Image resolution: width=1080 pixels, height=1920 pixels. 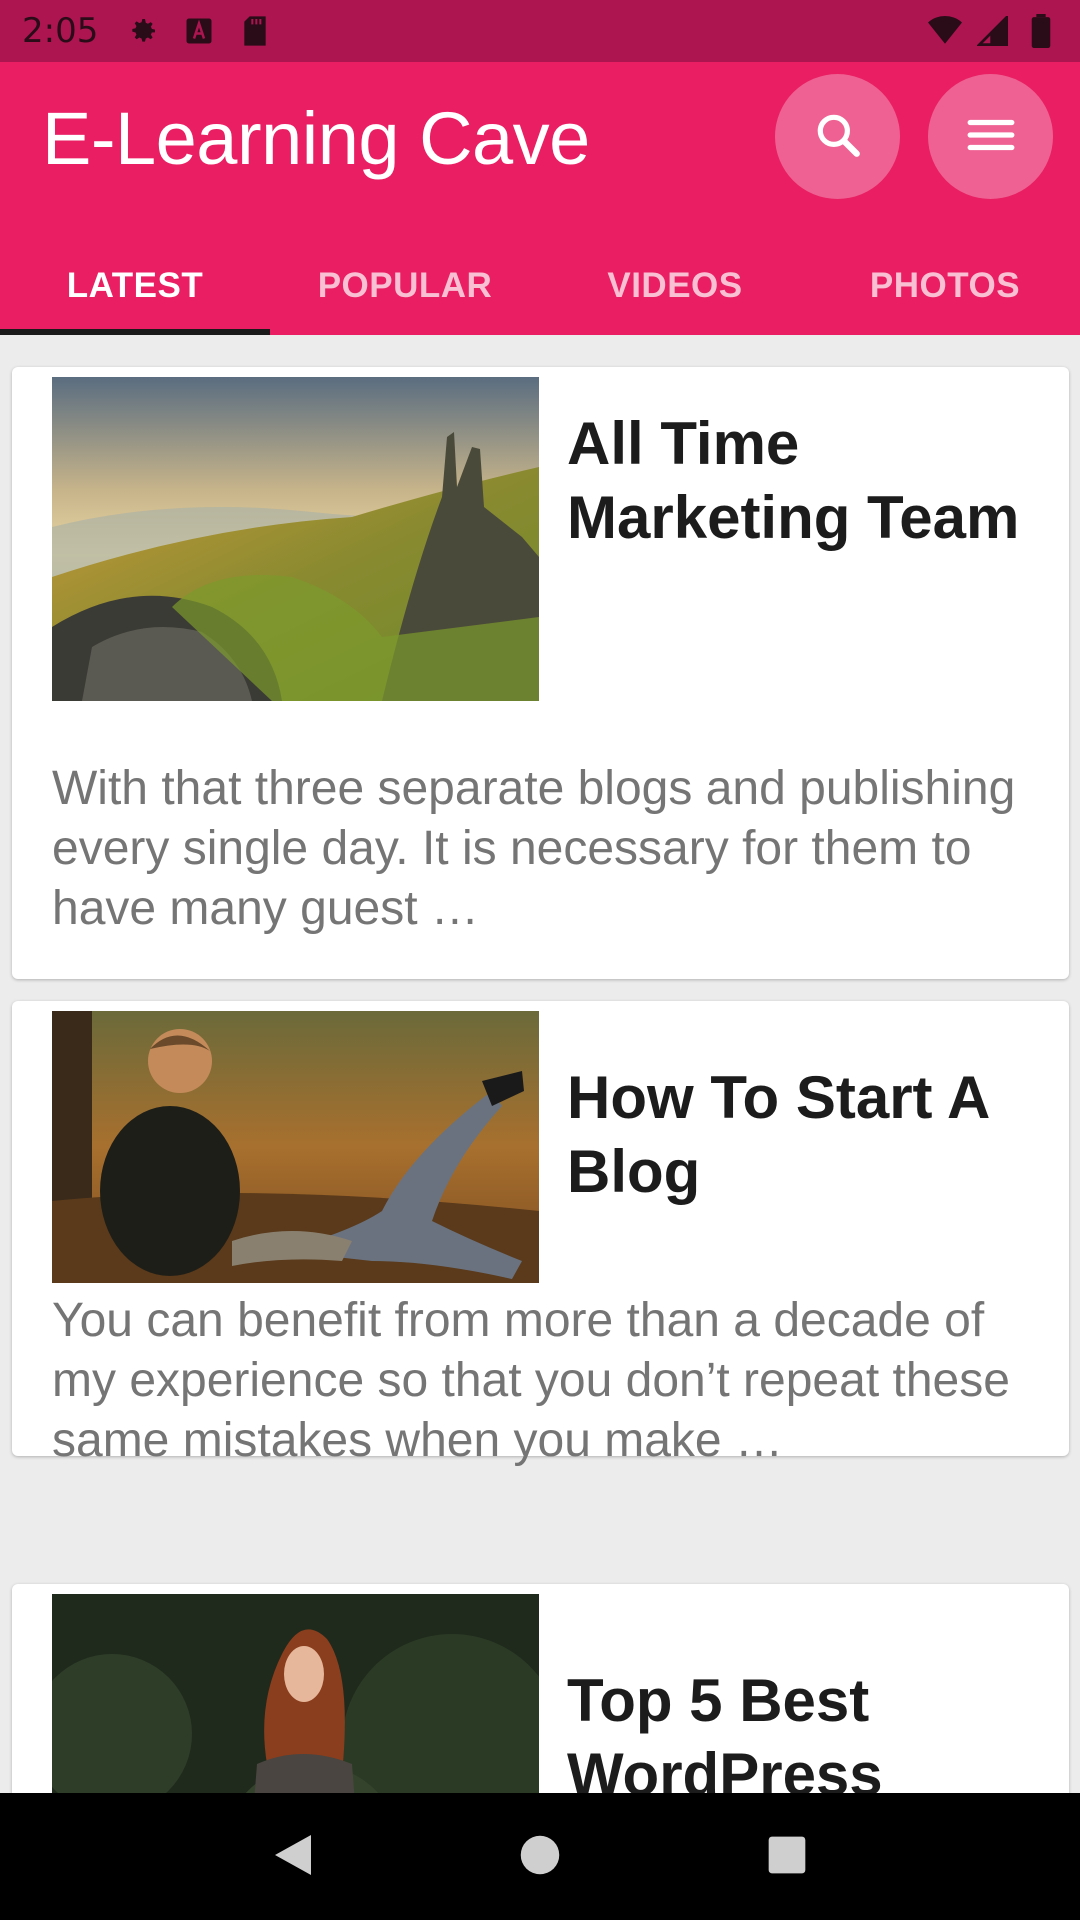 I want to click on menu-icon, so click(x=991, y=137).